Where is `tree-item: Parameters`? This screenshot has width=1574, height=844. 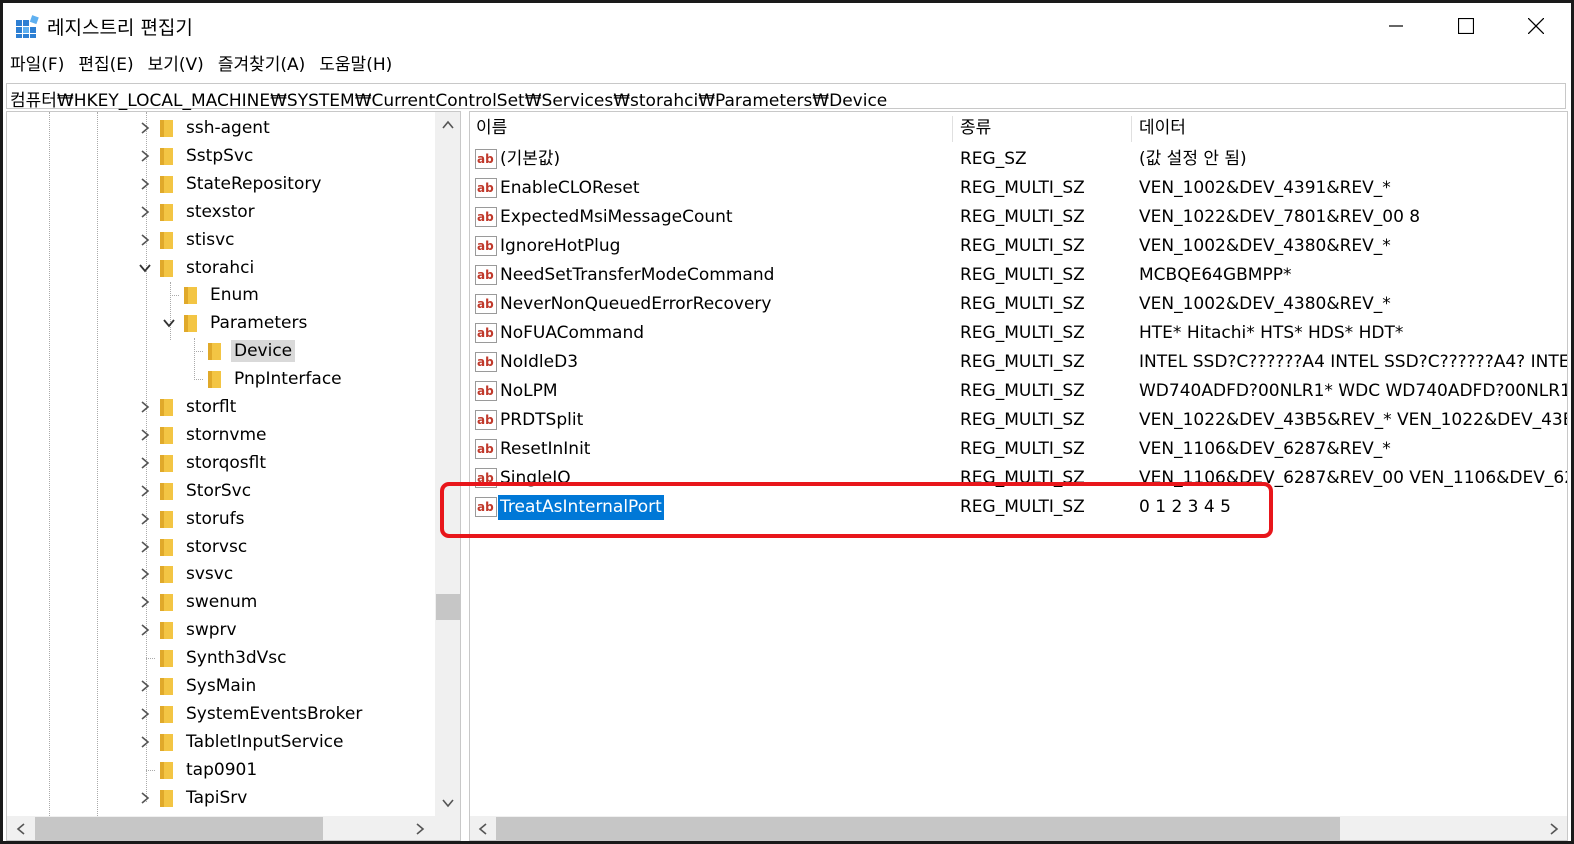 tree-item: Parameters is located at coordinates (235, 323).